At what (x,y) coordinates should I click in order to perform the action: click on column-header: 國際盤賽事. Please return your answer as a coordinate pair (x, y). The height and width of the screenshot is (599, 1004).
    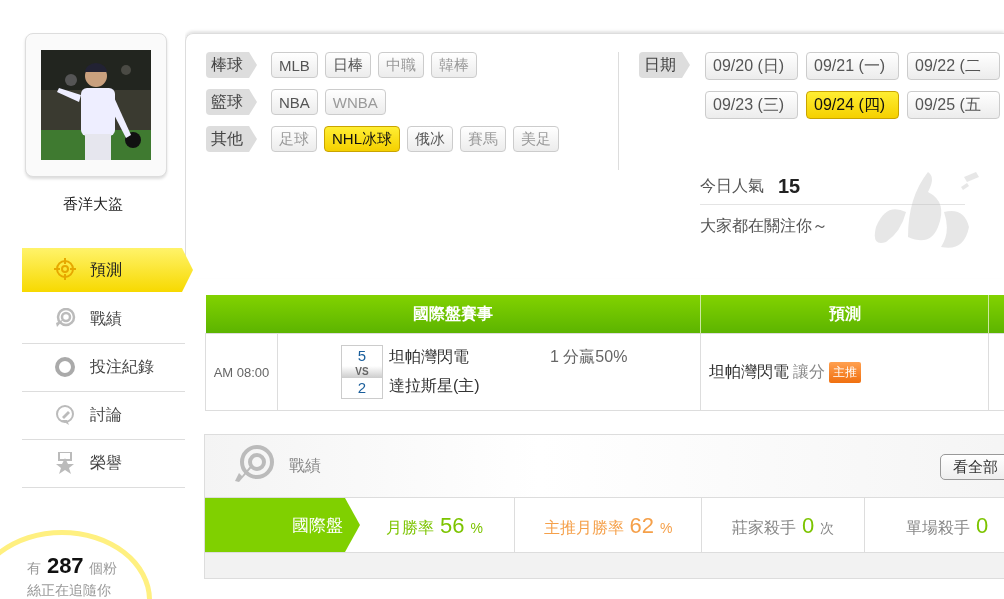
    Looking at the image, I should click on (453, 314).